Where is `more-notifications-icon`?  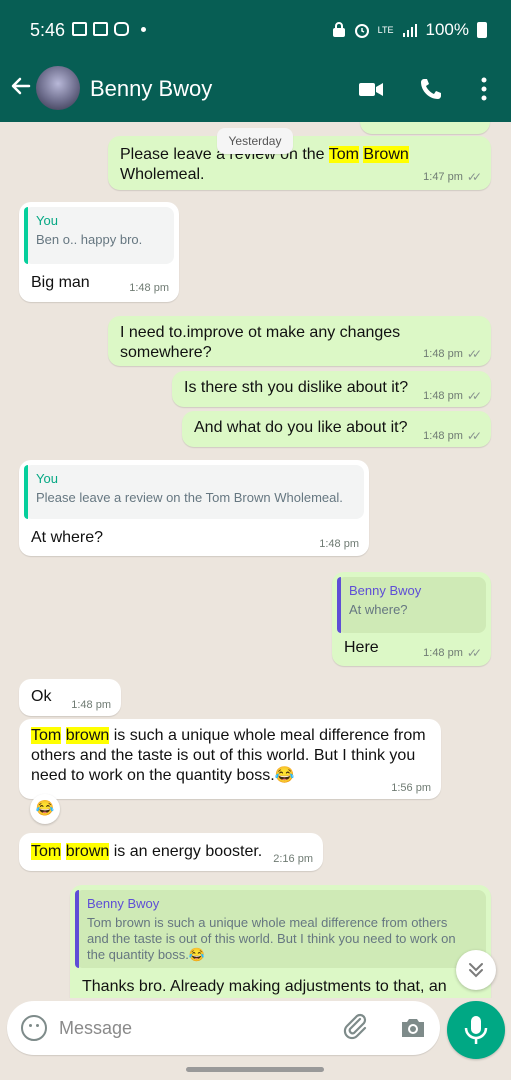 more-notifications-icon is located at coordinates (143, 29).